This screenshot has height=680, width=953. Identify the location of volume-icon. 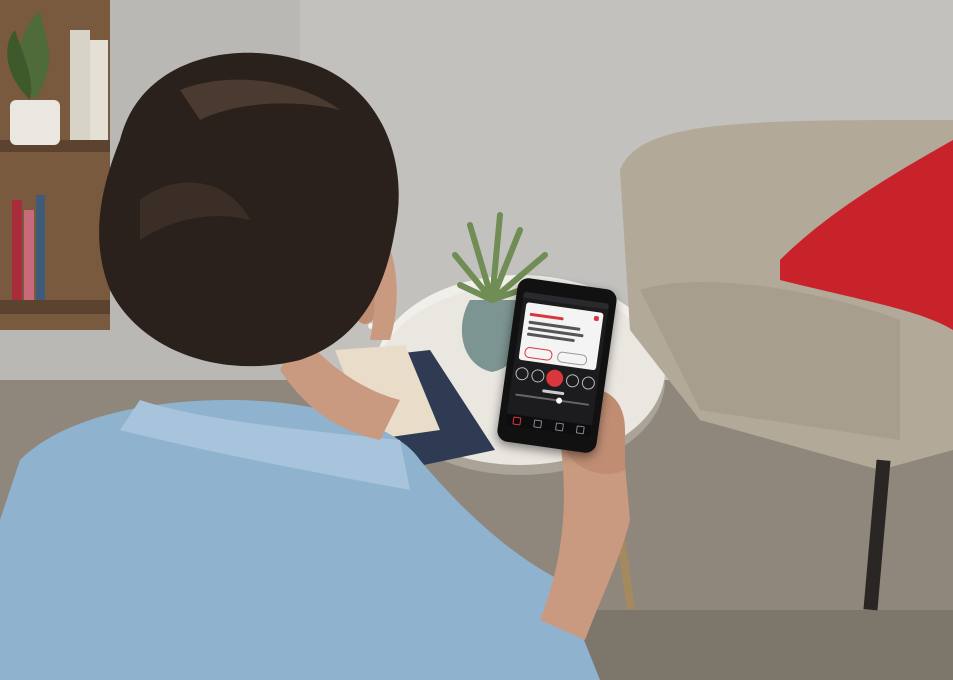
(559, 400).